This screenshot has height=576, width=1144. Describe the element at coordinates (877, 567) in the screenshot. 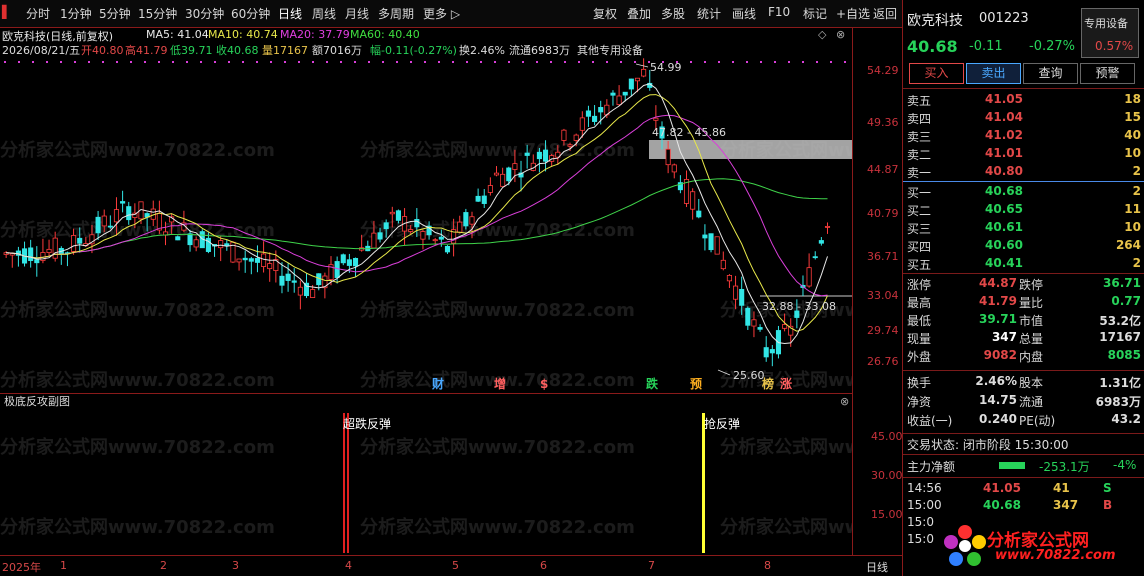

I see `period-indicator: 日线` at that location.